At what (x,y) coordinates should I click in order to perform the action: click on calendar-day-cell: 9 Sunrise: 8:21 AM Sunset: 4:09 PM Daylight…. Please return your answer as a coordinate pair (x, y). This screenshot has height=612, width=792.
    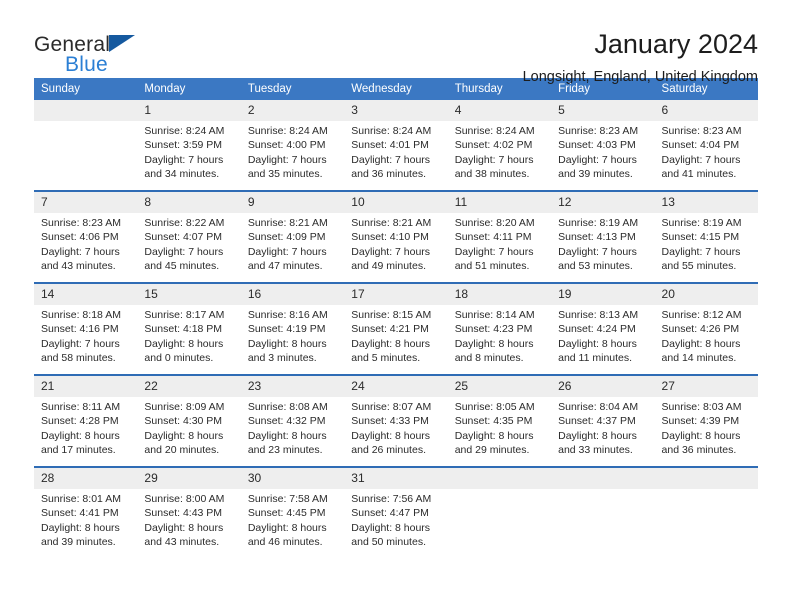
    Looking at the image, I should click on (292, 236).